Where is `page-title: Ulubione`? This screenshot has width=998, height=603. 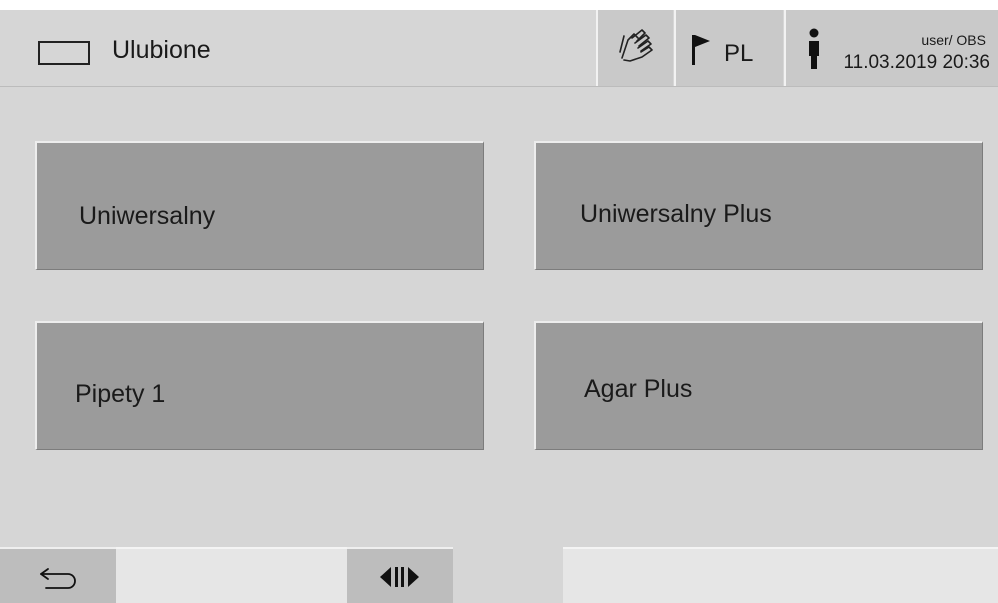
page-title: Ulubione is located at coordinates (161, 50).